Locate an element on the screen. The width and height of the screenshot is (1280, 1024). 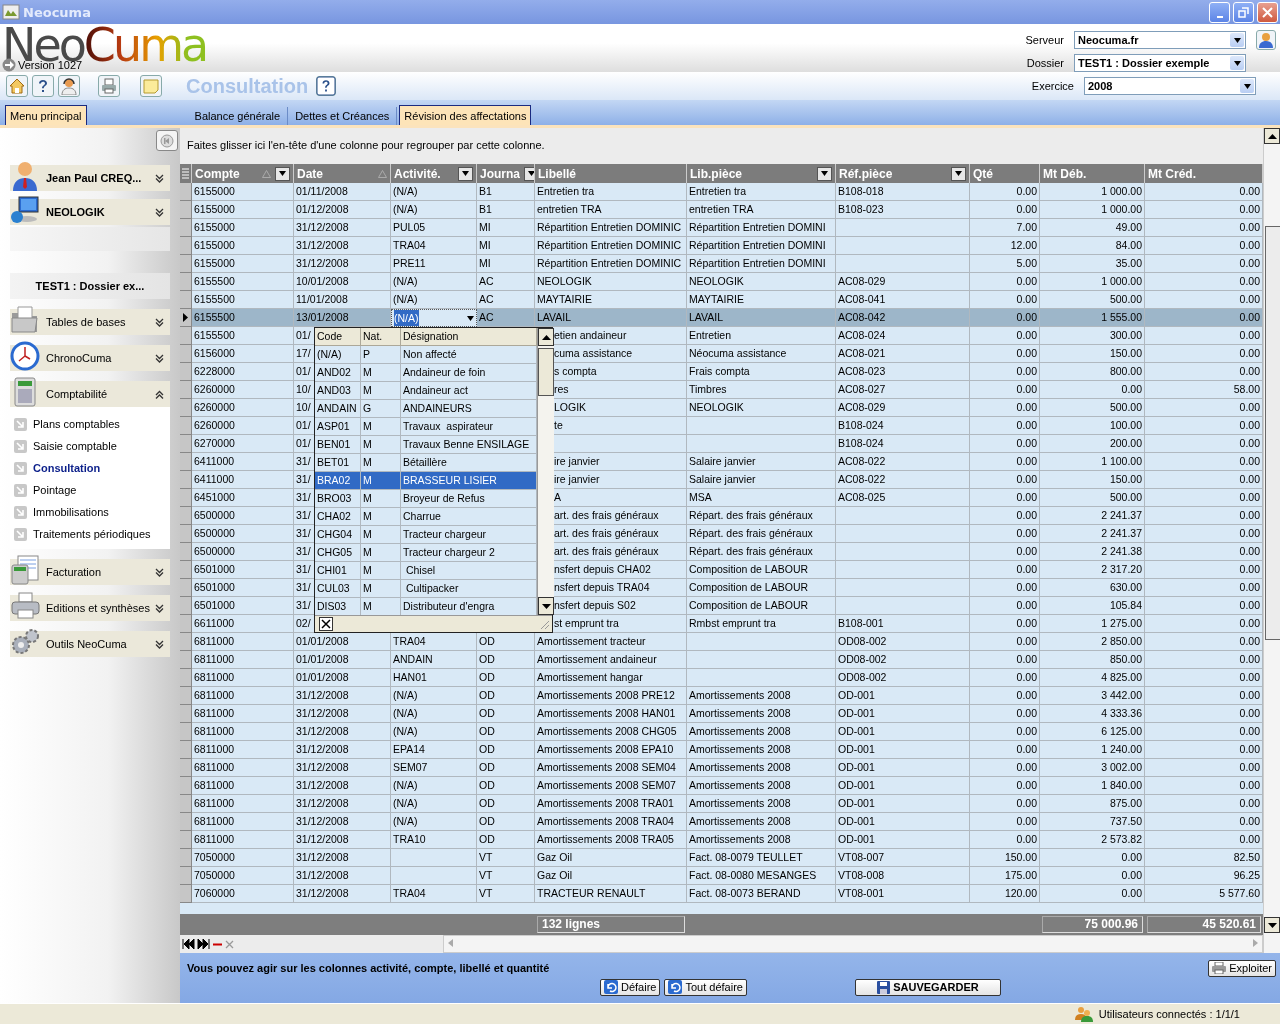
list-row: CHA02 M Charrue is located at coordinates (426, 517).